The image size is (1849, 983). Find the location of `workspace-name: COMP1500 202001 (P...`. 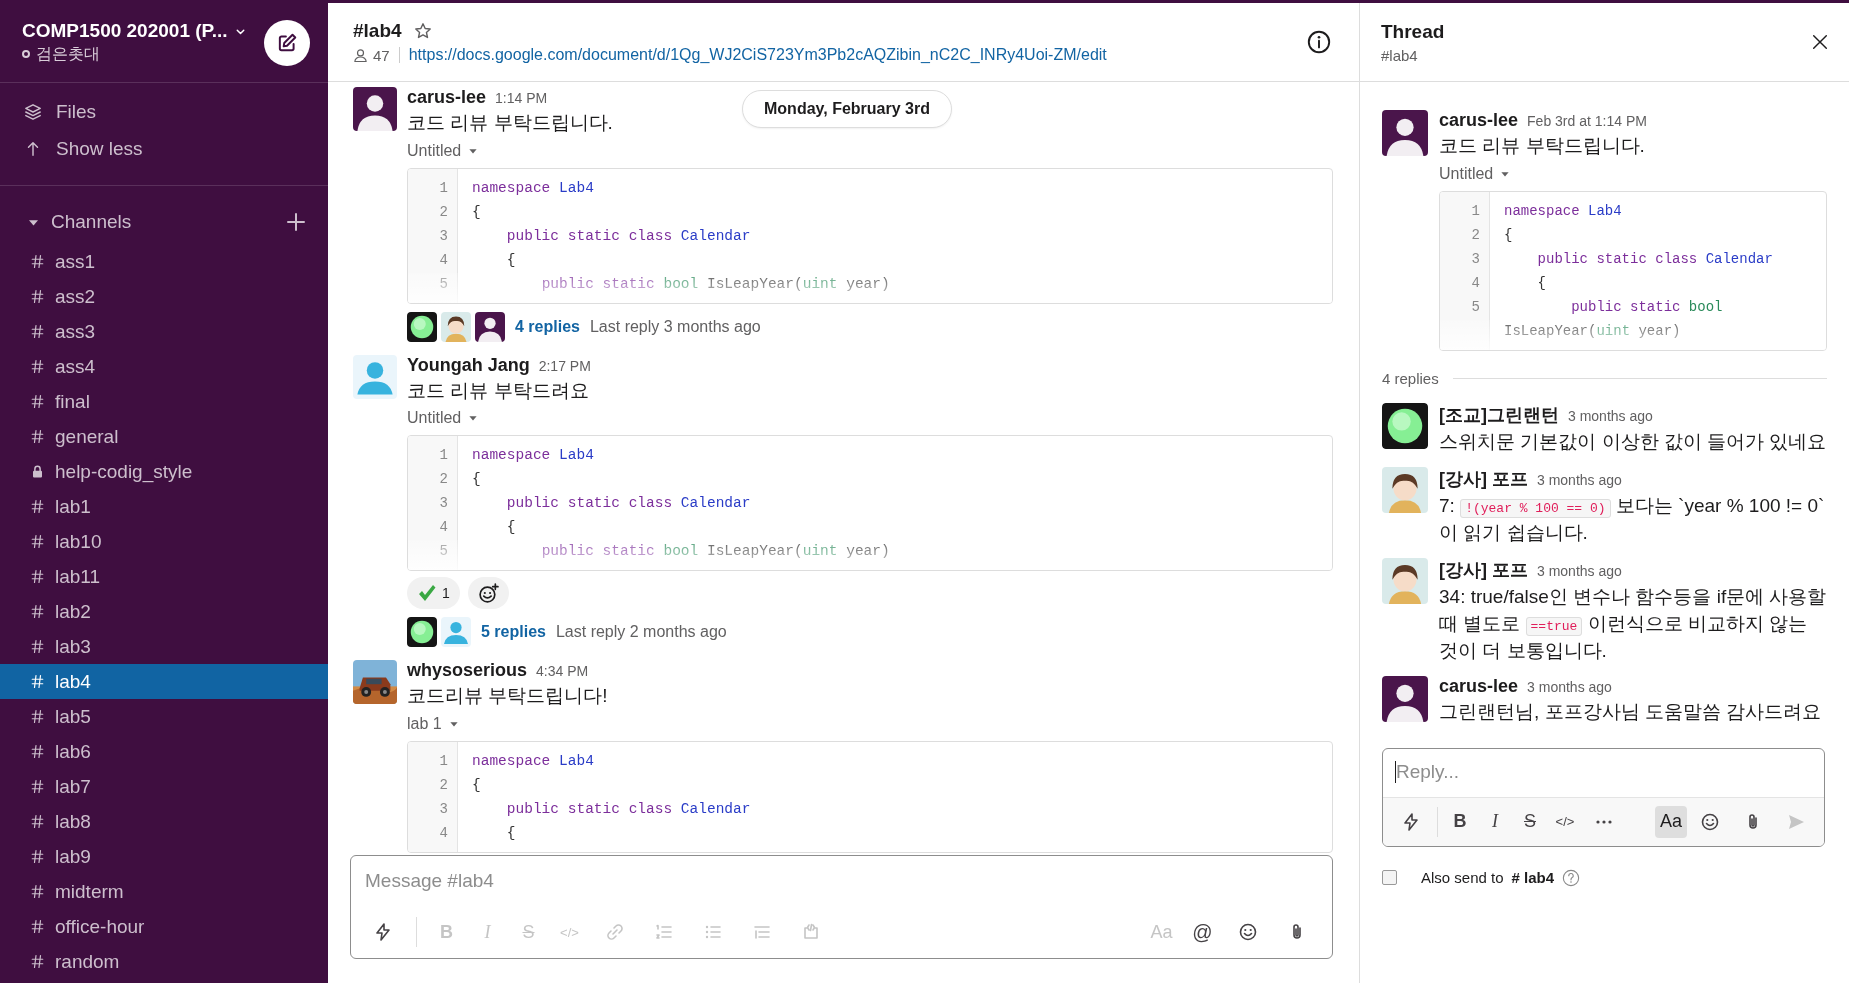

workspace-name: COMP1500 202001 (P... is located at coordinates (125, 31).